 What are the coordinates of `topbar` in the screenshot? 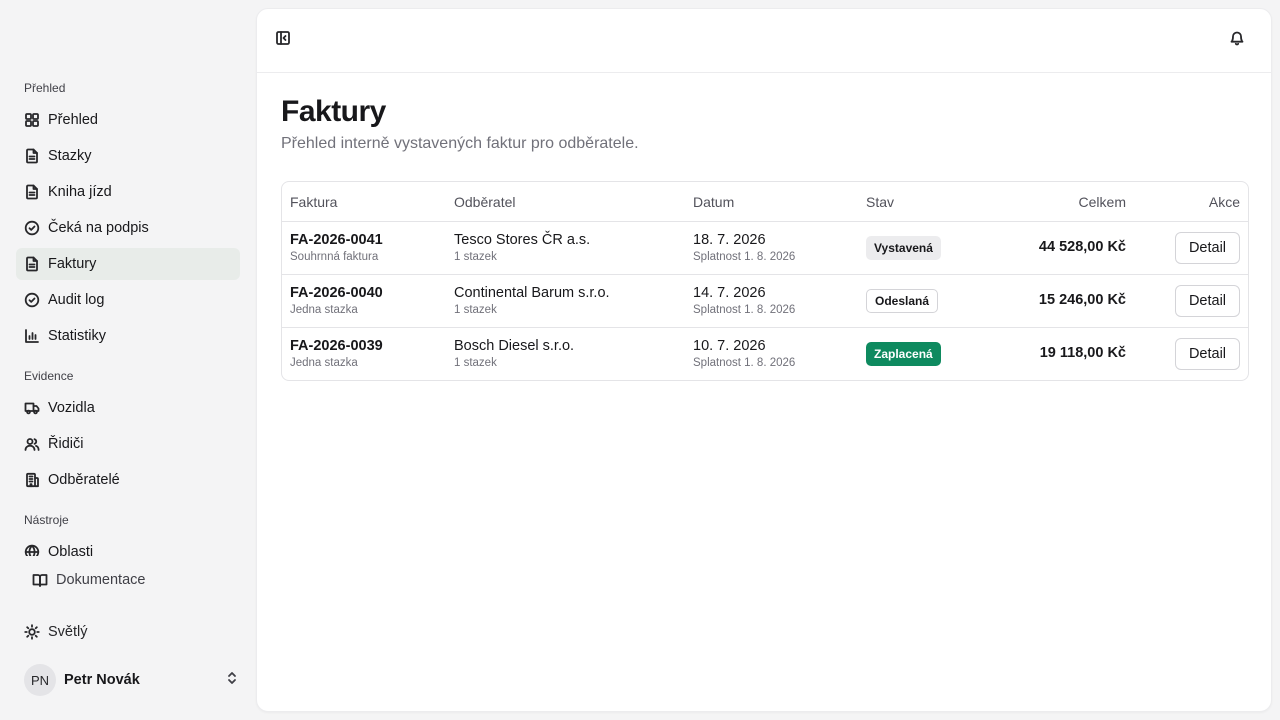 It's located at (764, 41).